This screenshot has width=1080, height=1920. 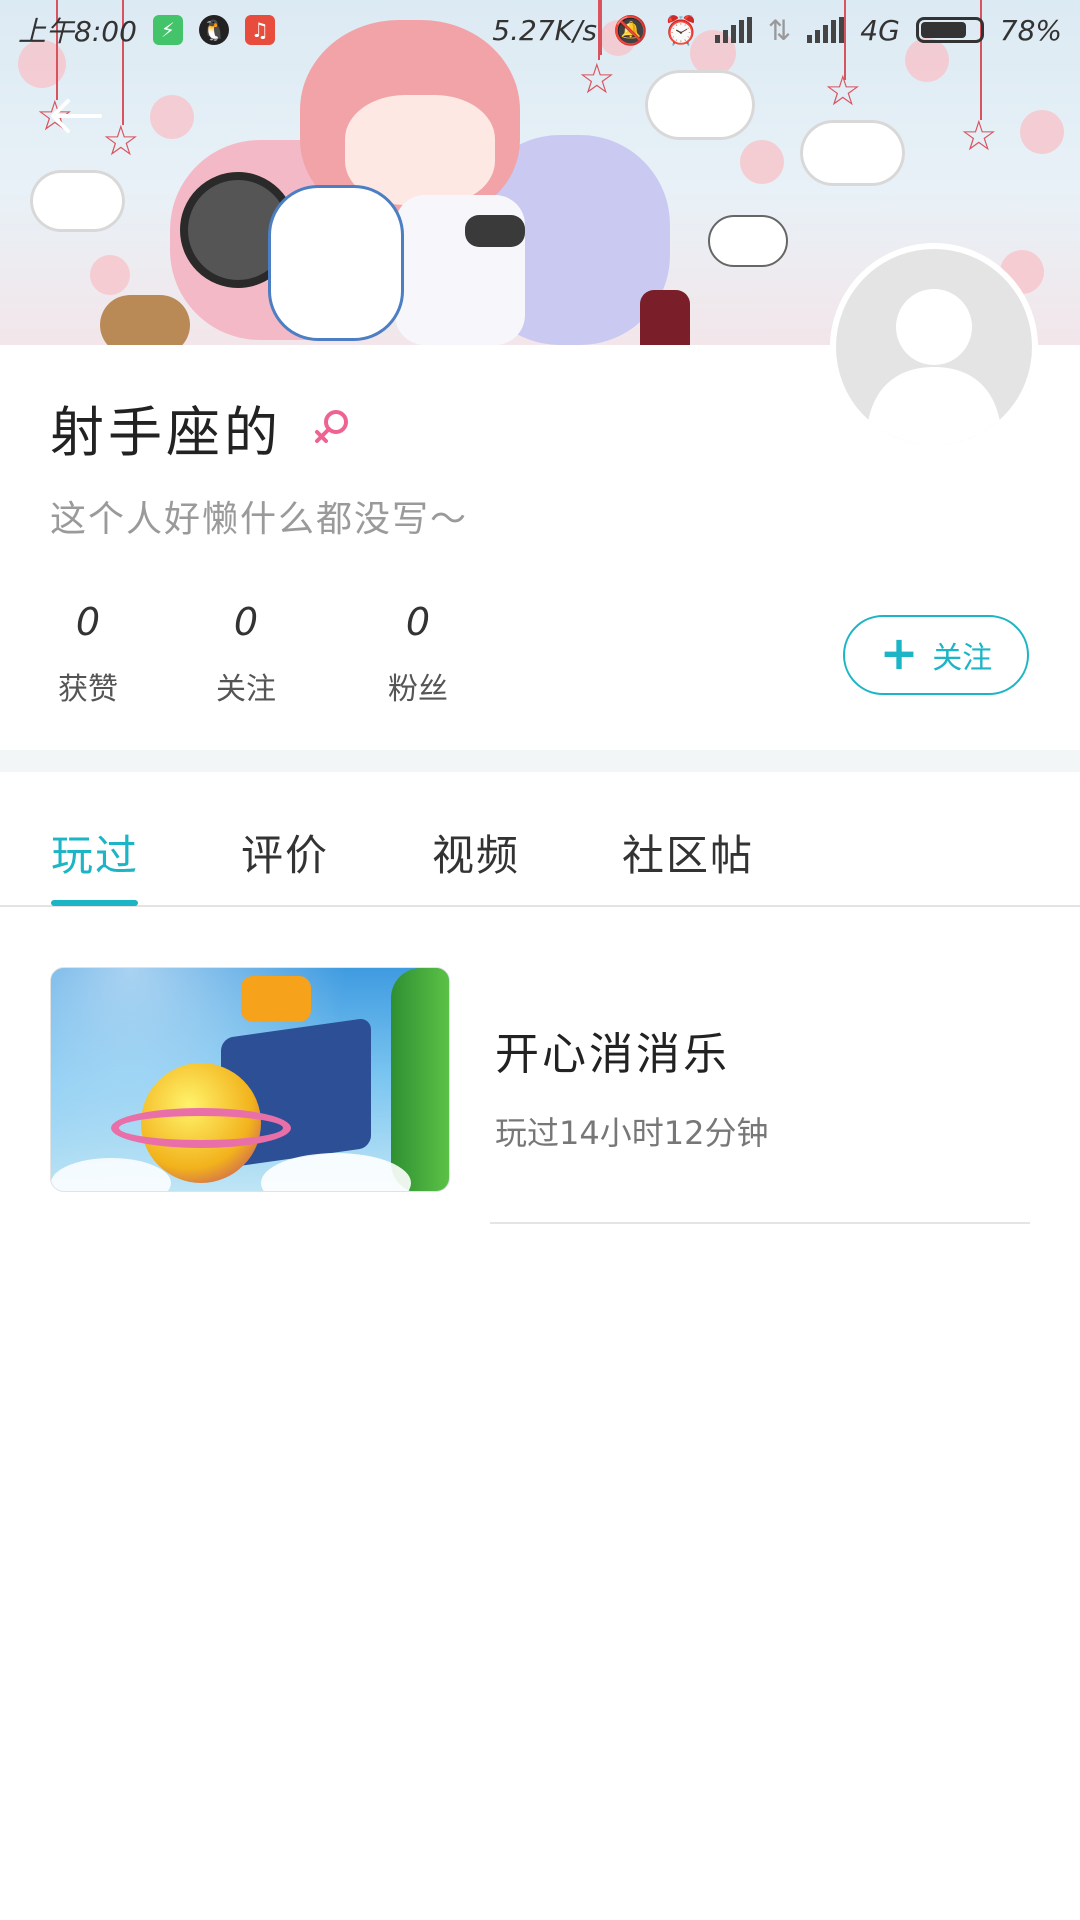 I want to click on data-arrows-icon: ⇅, so click(x=779, y=30).